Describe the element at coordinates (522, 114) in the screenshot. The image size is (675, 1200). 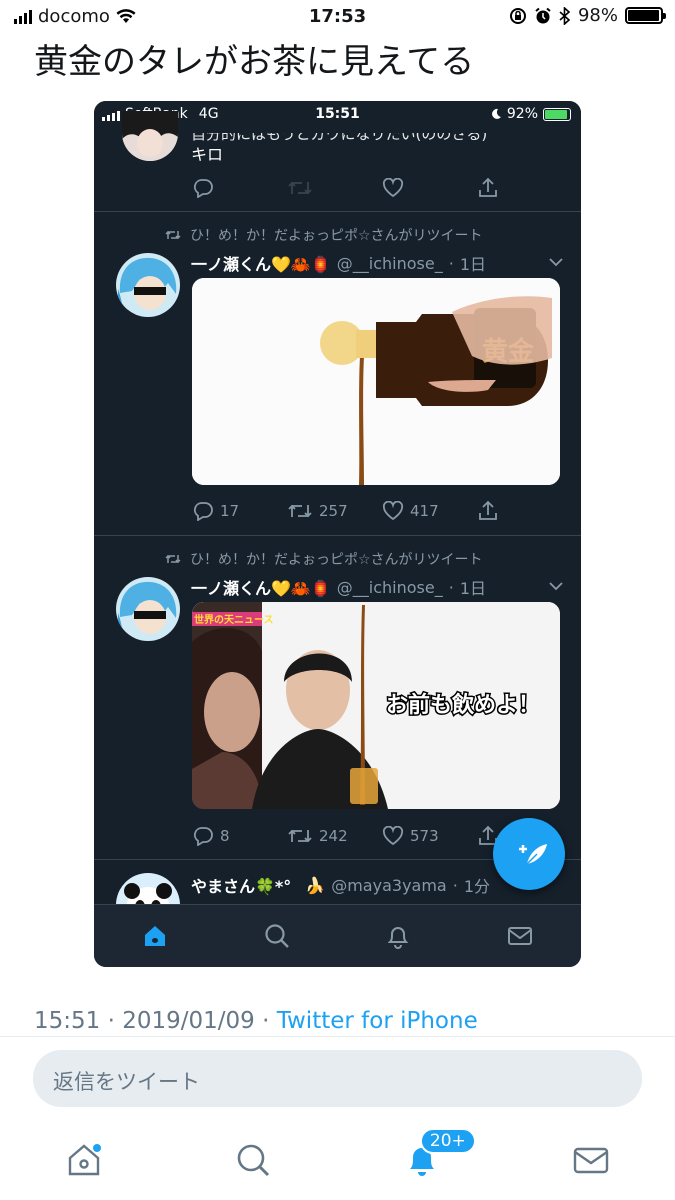
I see `embedded-battery-percent: 92%` at that location.